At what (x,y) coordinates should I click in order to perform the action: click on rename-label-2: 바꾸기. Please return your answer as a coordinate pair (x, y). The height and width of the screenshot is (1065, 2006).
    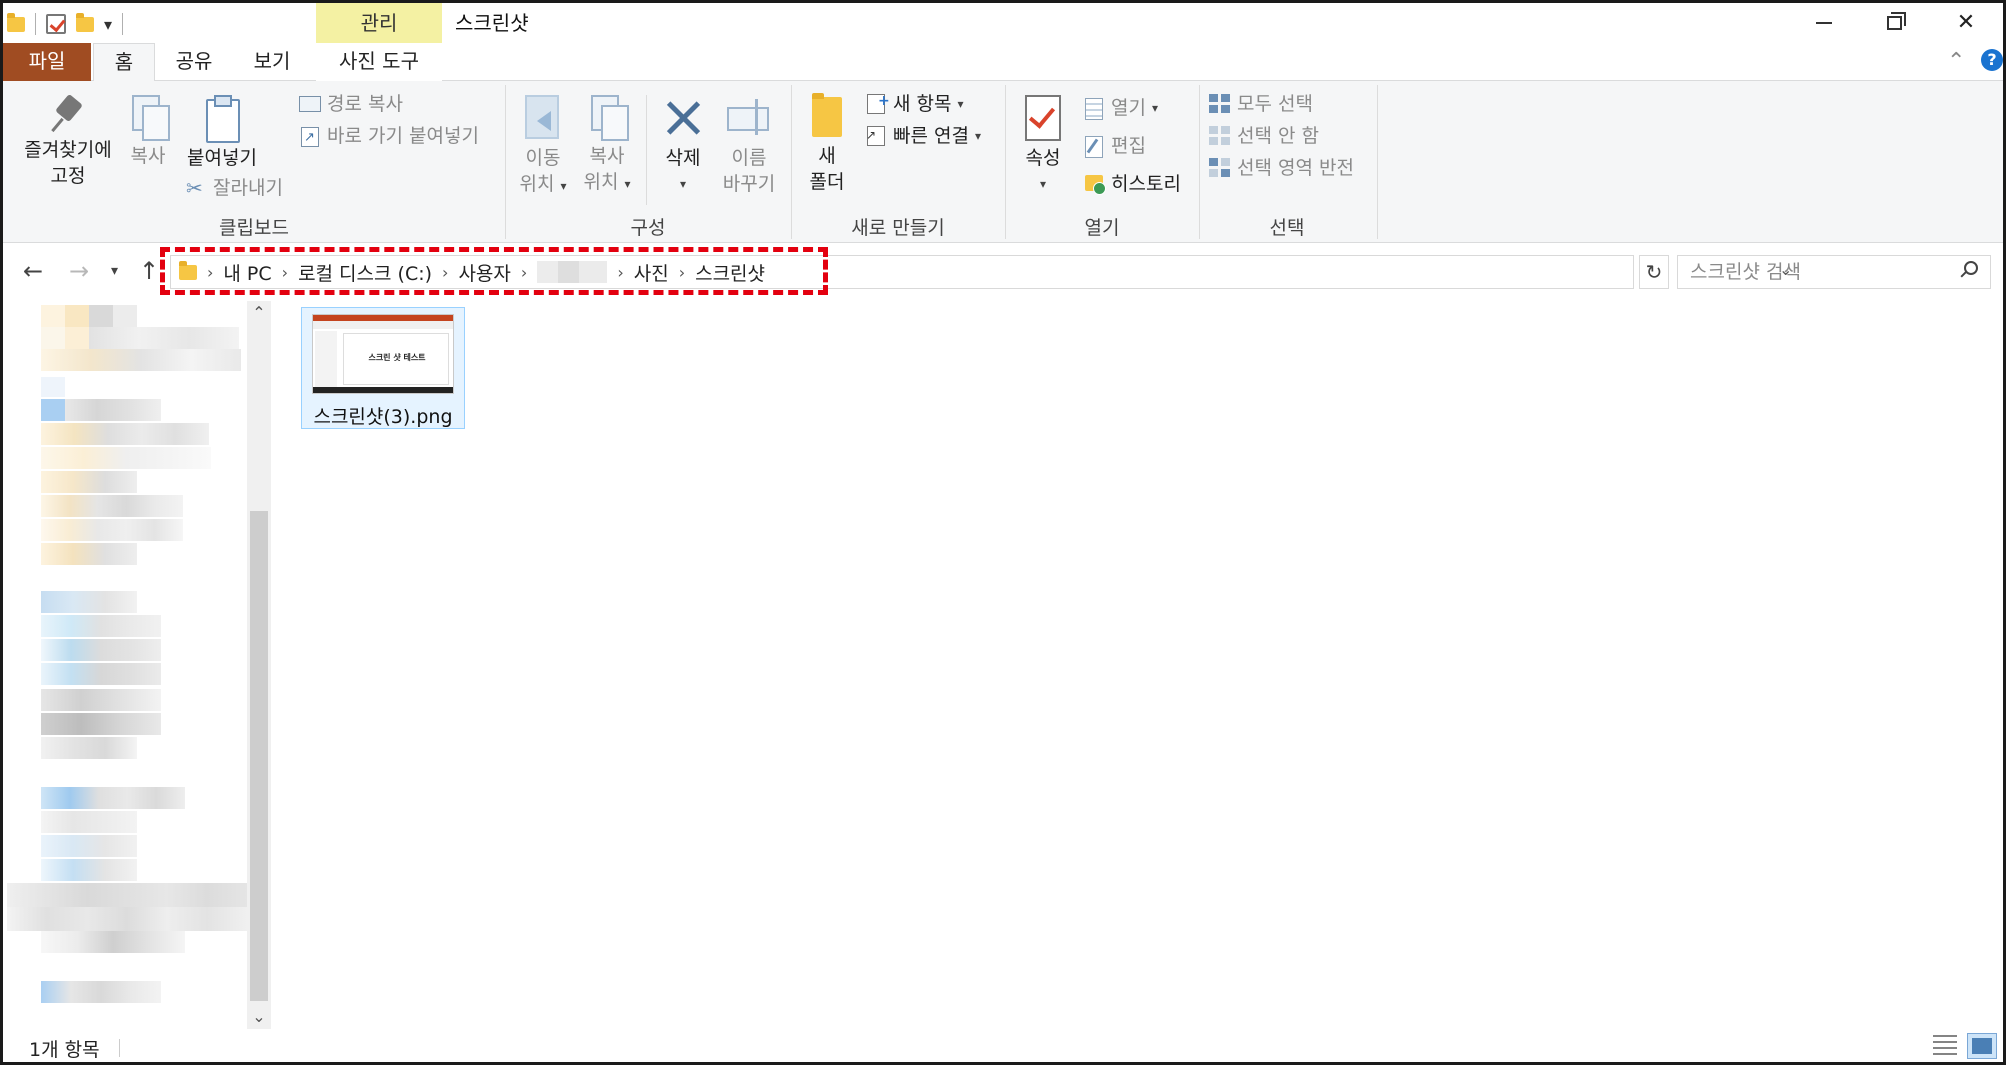
    Looking at the image, I should click on (749, 184).